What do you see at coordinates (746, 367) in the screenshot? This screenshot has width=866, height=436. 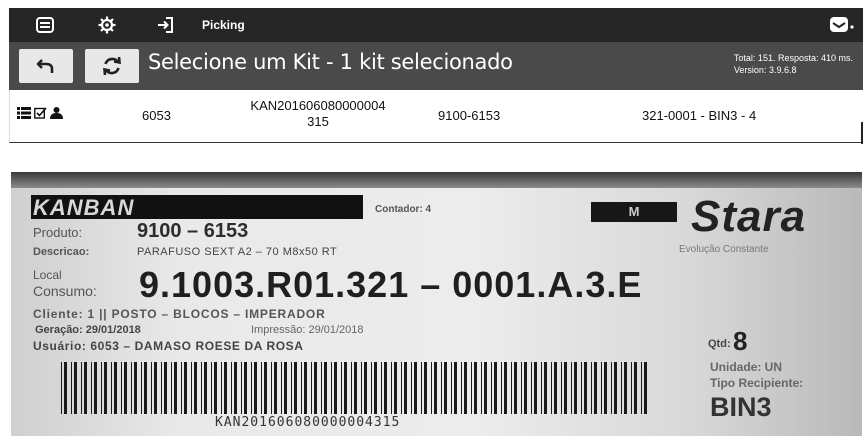 I see `unidade-line: Unidade: UN` at bounding box center [746, 367].